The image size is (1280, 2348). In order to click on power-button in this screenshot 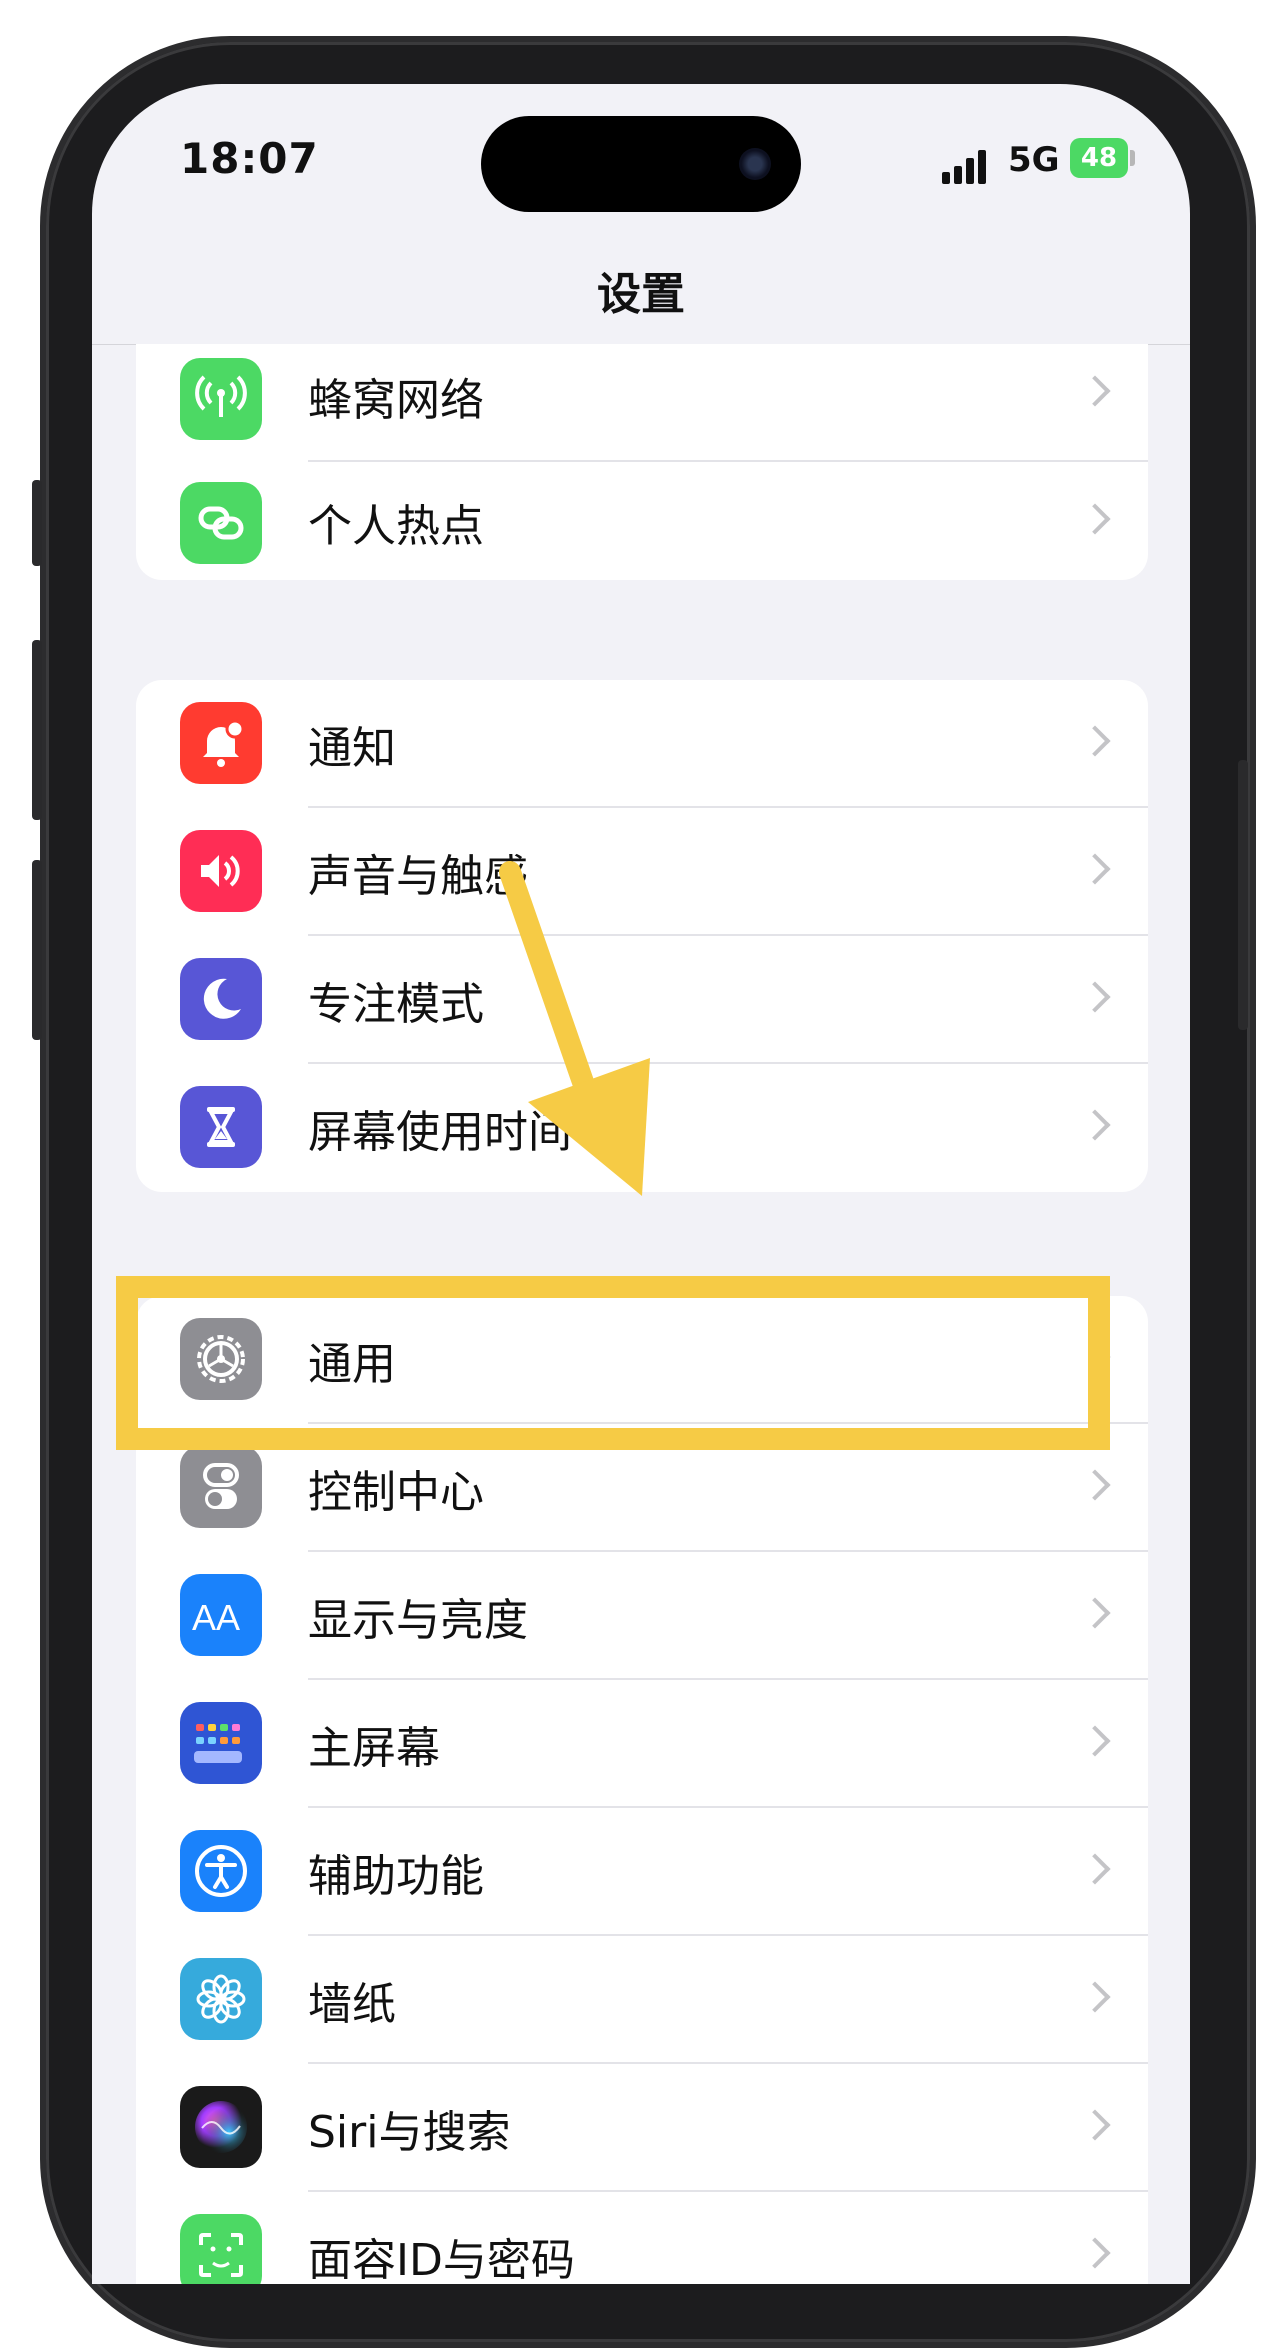, I will do `click(1243, 895)`.